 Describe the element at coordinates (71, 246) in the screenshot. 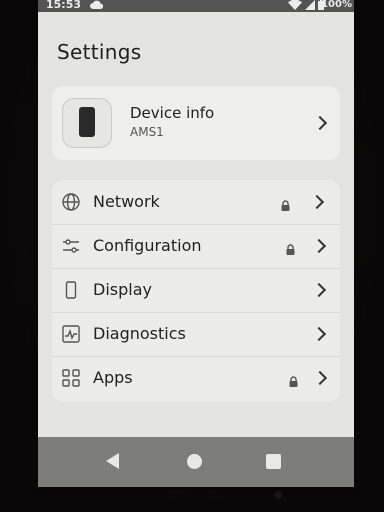

I see `sliders-icon` at that location.